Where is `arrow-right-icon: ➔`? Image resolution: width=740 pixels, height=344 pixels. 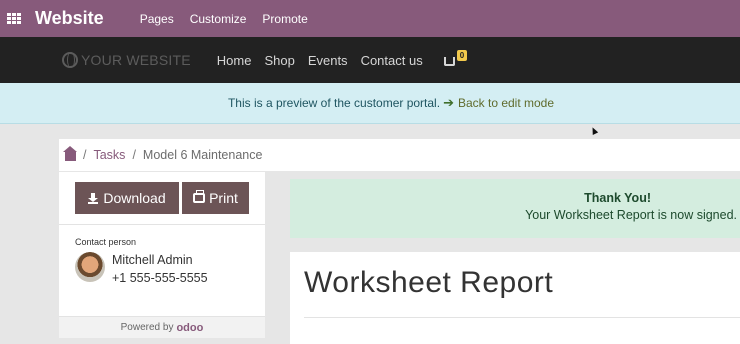
arrow-right-icon: ➔ is located at coordinates (448, 102).